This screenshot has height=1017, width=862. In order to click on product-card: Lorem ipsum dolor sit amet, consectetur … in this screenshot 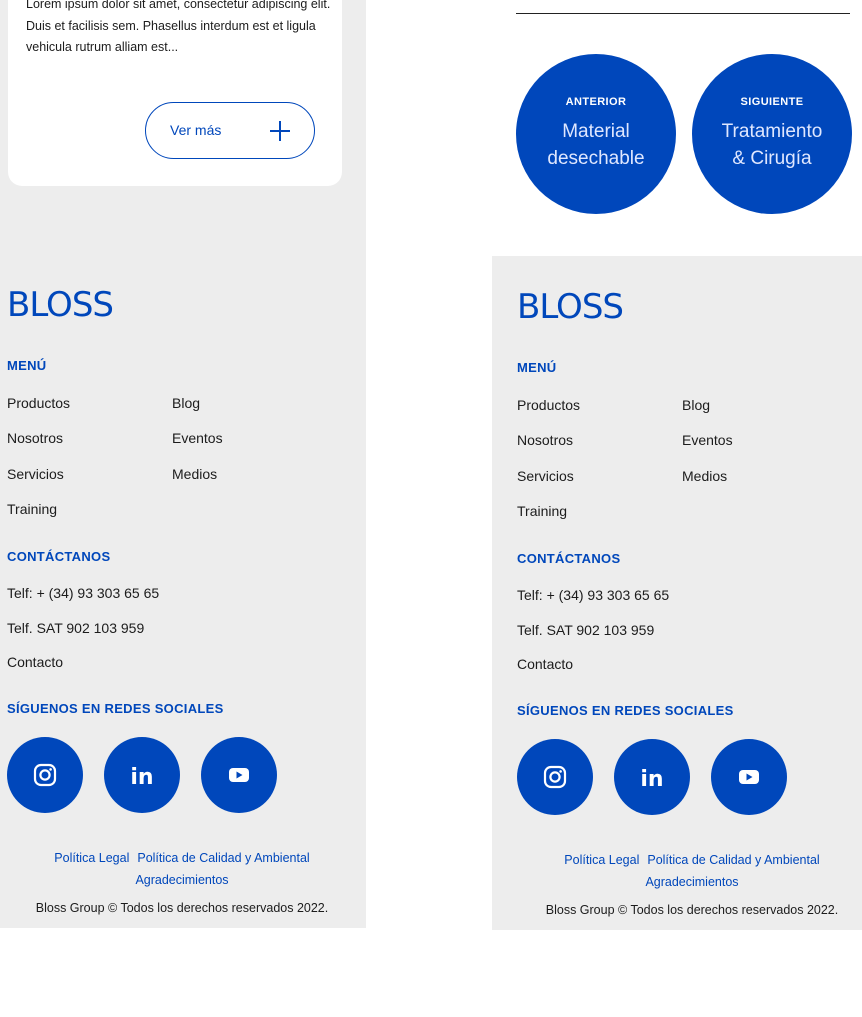, I will do `click(175, 93)`.